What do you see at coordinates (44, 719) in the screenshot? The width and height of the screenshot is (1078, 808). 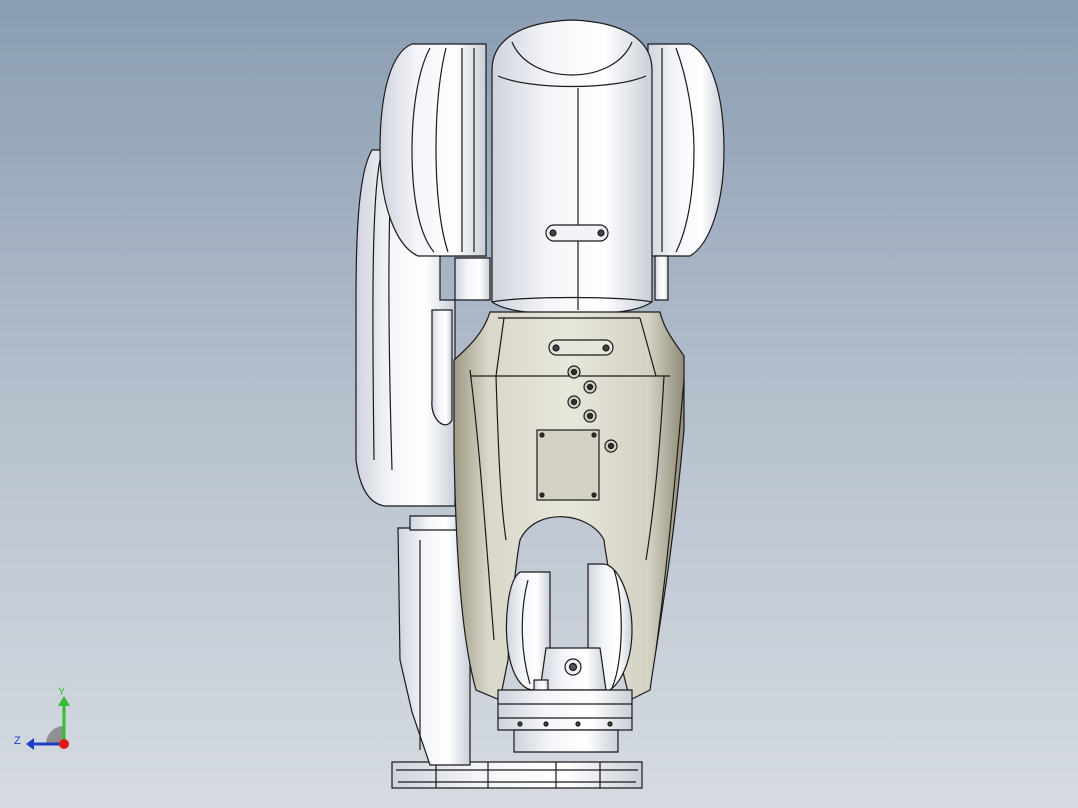 I see `coordinate-triad: Y Z` at bounding box center [44, 719].